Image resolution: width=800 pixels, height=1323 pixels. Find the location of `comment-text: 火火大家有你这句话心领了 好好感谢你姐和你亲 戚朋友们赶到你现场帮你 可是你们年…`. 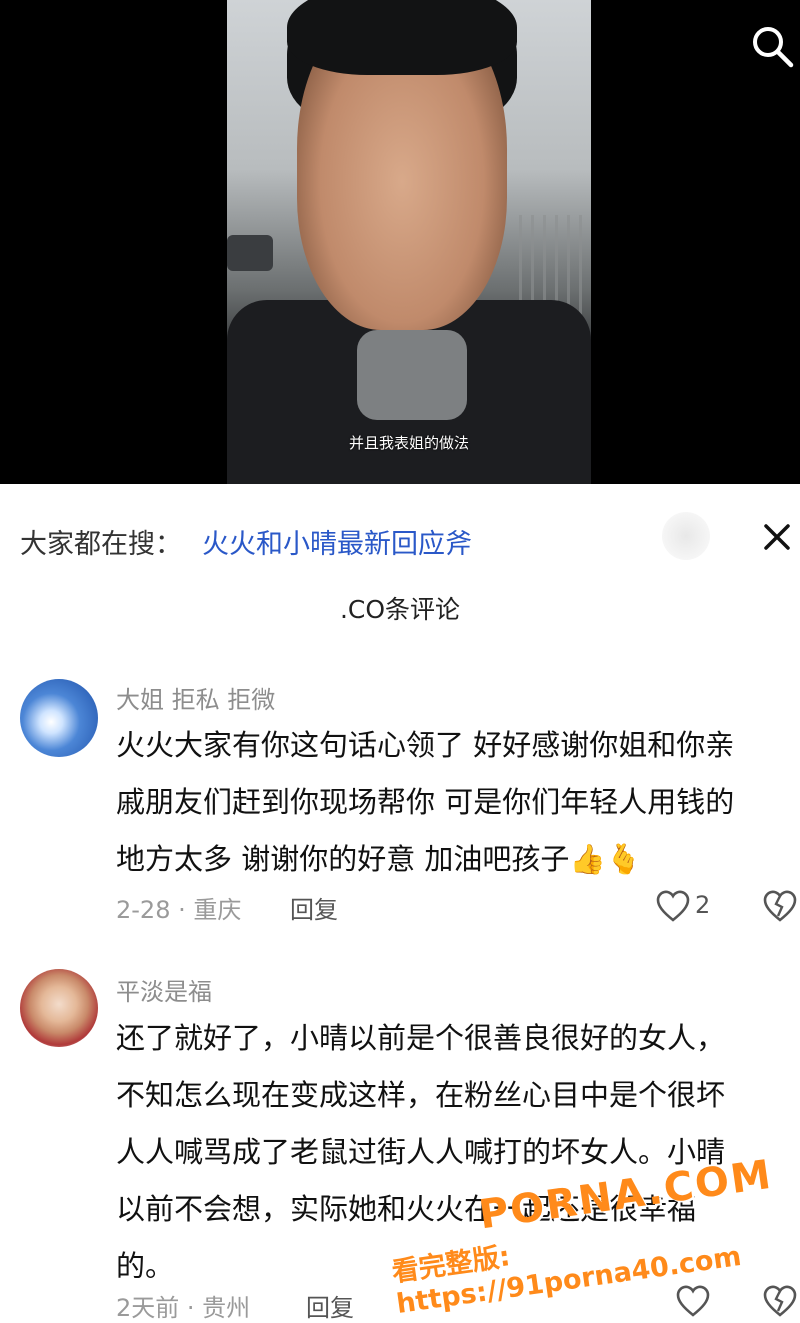

comment-text: 火火大家有你这句话心领了 好好感谢你姐和你亲 戚朋友们赶到你现场帮你 可是你们年… is located at coordinates (451, 802).